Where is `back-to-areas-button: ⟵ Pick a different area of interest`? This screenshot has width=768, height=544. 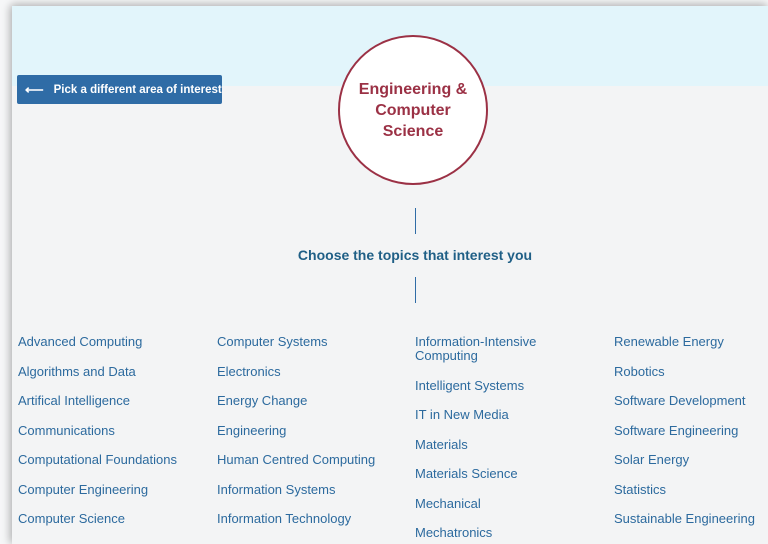
back-to-areas-button: ⟵ Pick a different area of interest is located at coordinates (119, 89).